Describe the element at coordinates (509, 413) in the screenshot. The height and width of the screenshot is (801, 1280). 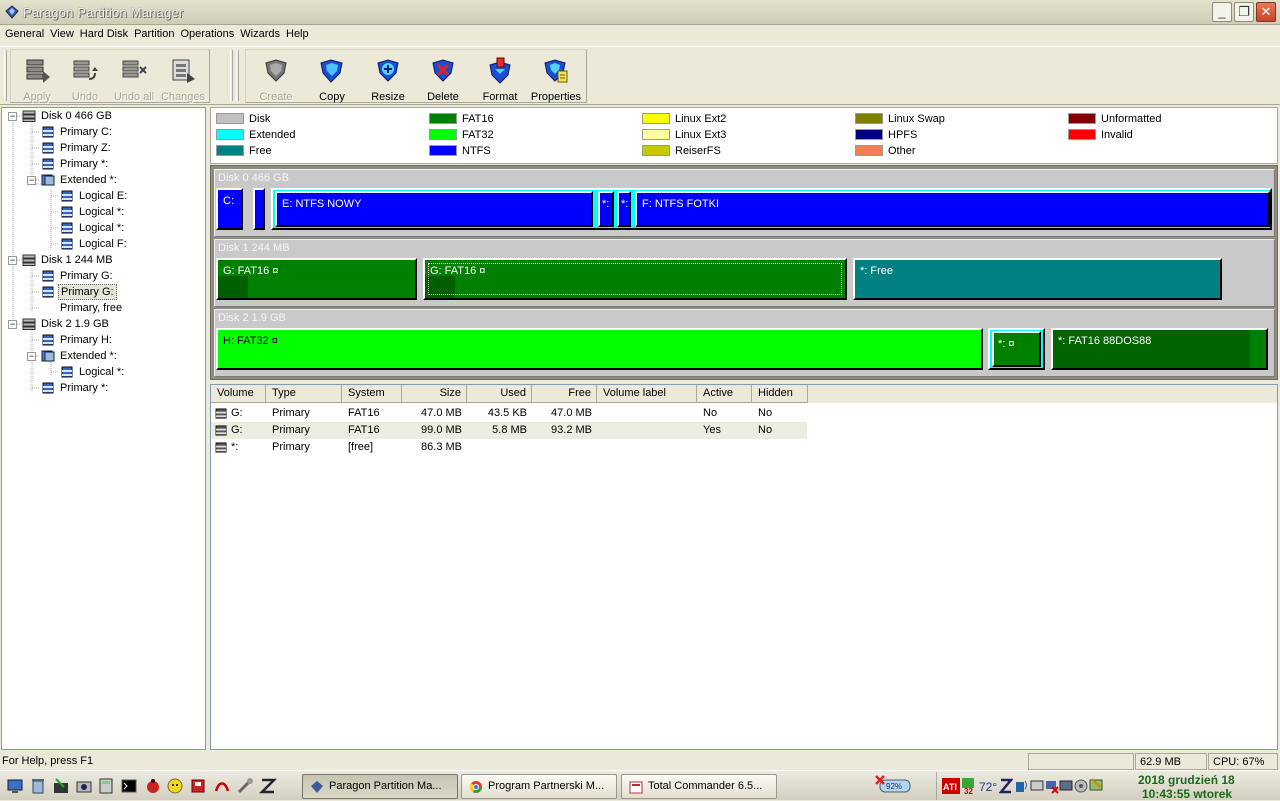
I see `table-row: G: Primary FAT16 47.0 MB 43.5 KB 47.0 MB No No` at that location.